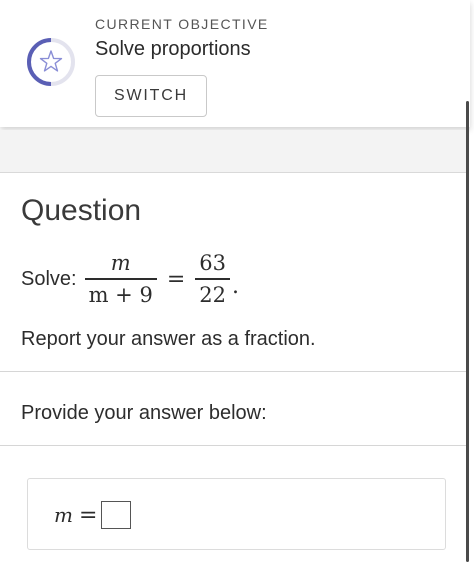 The width and height of the screenshot is (474, 562). What do you see at coordinates (173, 49) in the screenshot?
I see `objective-title: Solve proportions` at bounding box center [173, 49].